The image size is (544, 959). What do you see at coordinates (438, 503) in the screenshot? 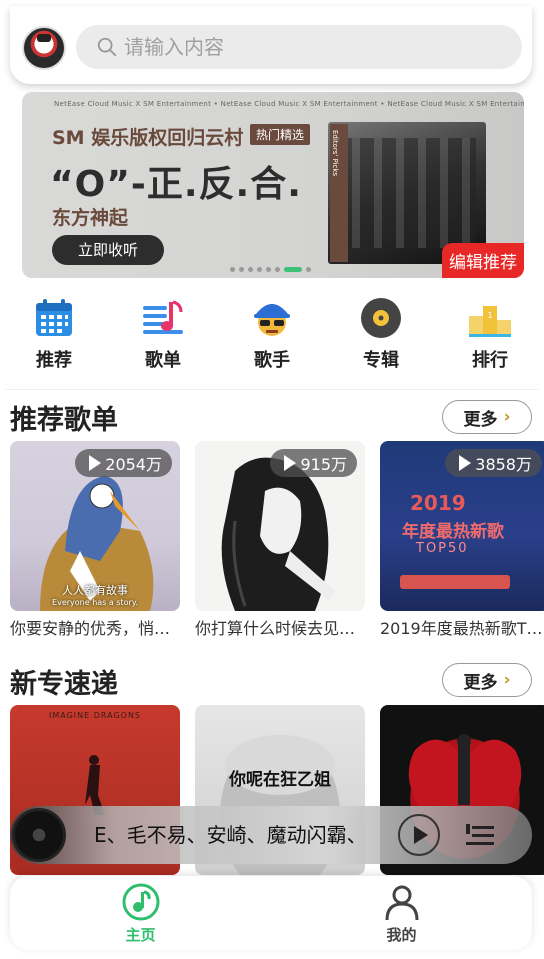
I see `cover-year: 2019` at bounding box center [438, 503].